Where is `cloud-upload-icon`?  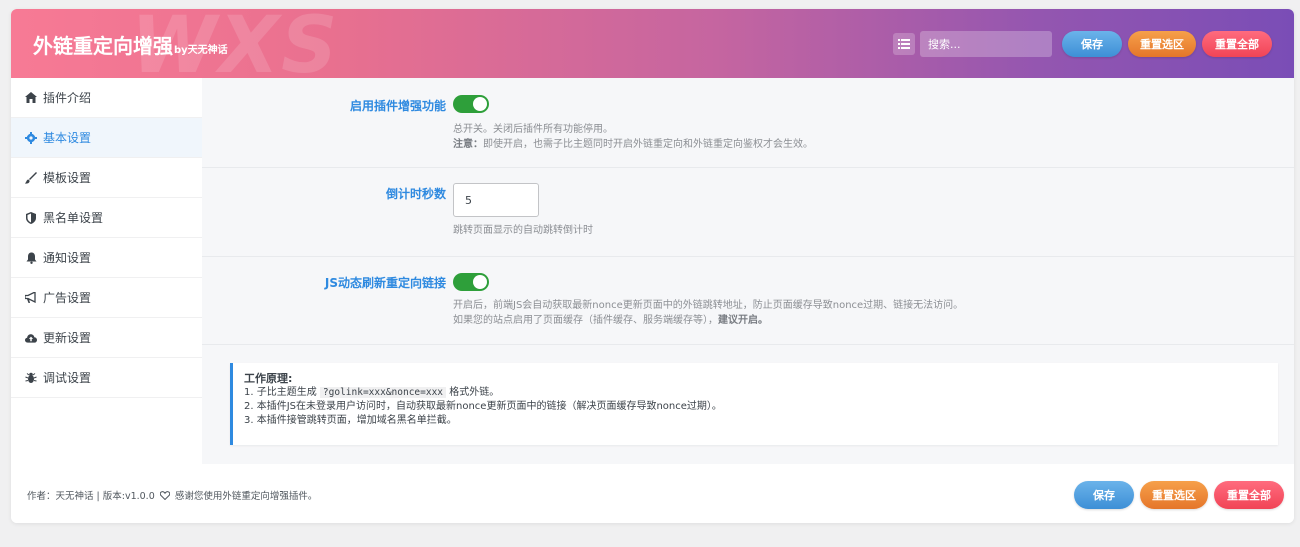 cloud-upload-icon is located at coordinates (31, 338).